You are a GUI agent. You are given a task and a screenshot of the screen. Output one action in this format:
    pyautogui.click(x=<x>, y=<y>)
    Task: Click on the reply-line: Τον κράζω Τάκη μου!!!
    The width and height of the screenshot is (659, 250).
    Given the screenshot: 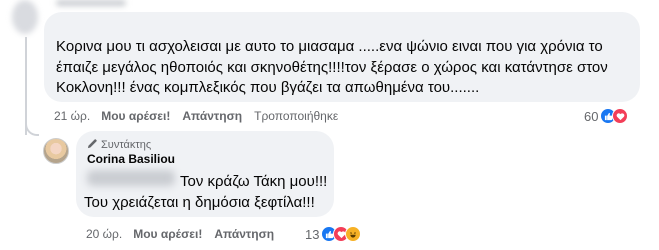 What is the action you would take?
    pyautogui.click(x=254, y=181)
    